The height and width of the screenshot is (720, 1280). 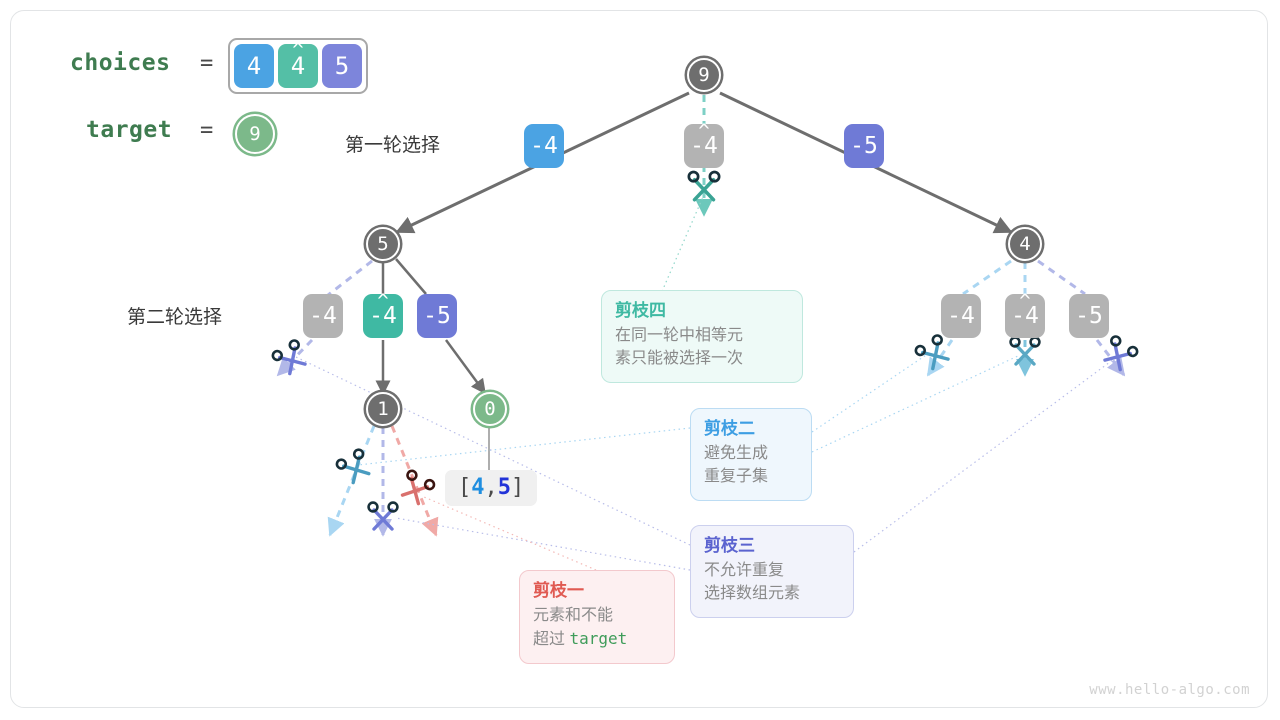 I want to click on target-equals-sign: =, so click(x=207, y=130).